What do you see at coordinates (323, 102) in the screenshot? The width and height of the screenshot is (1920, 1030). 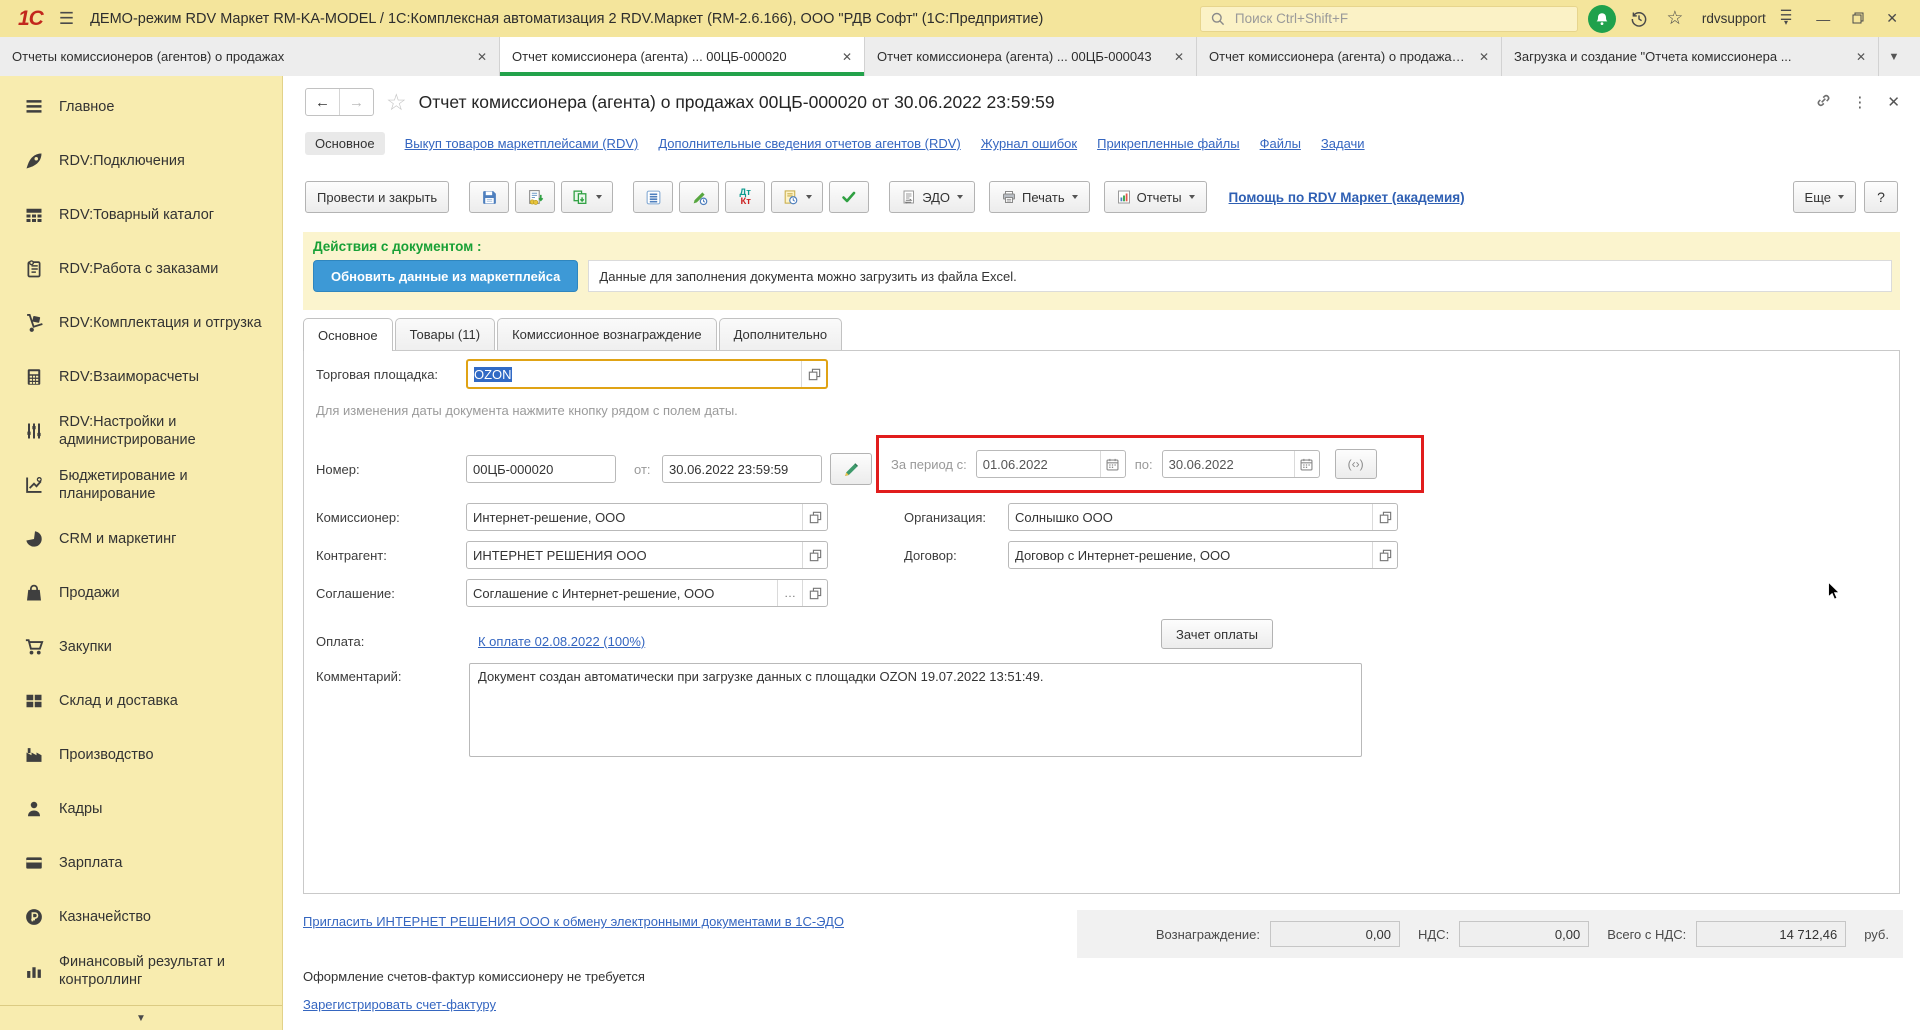 I see `back-button: ←` at bounding box center [323, 102].